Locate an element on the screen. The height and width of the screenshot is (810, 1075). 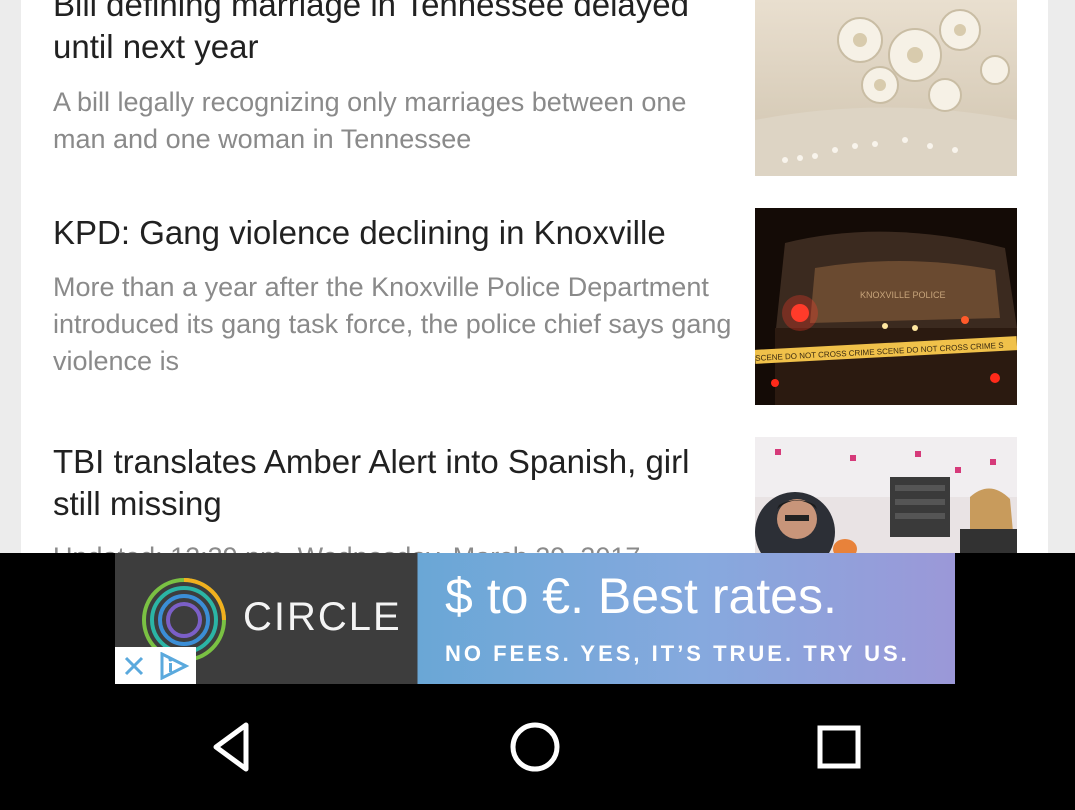
close-icon is located at coordinates (133, 665).